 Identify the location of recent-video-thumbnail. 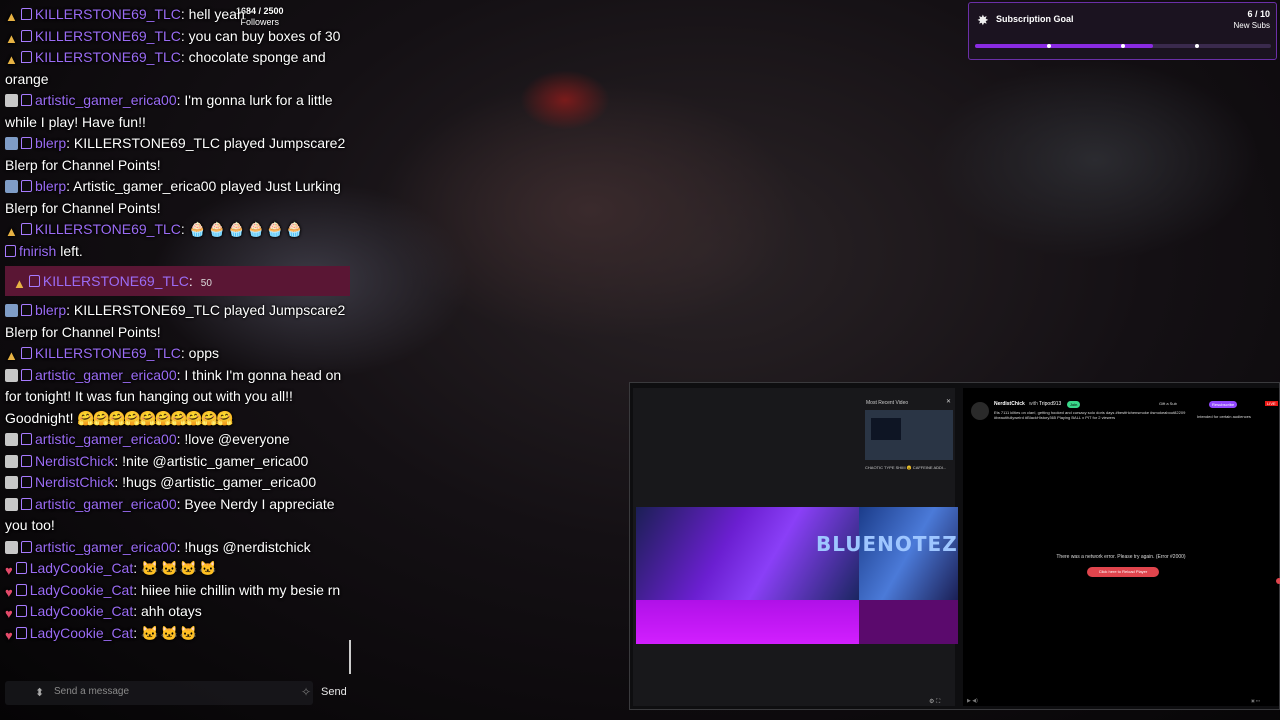
(909, 435).